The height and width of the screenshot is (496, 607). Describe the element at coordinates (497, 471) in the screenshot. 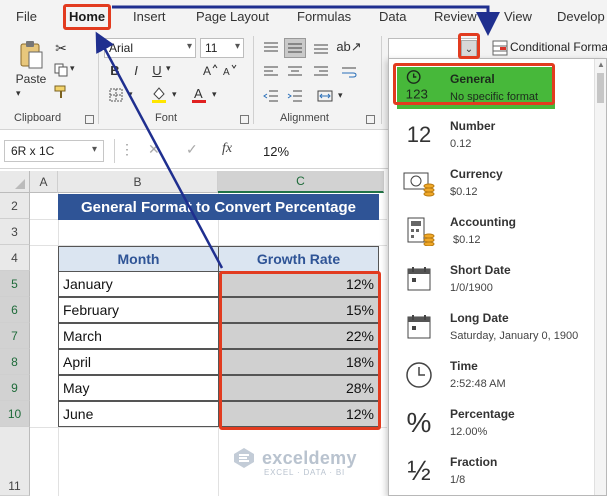

I see `format-option-fraction: ½ Fraction 1/8` at that location.